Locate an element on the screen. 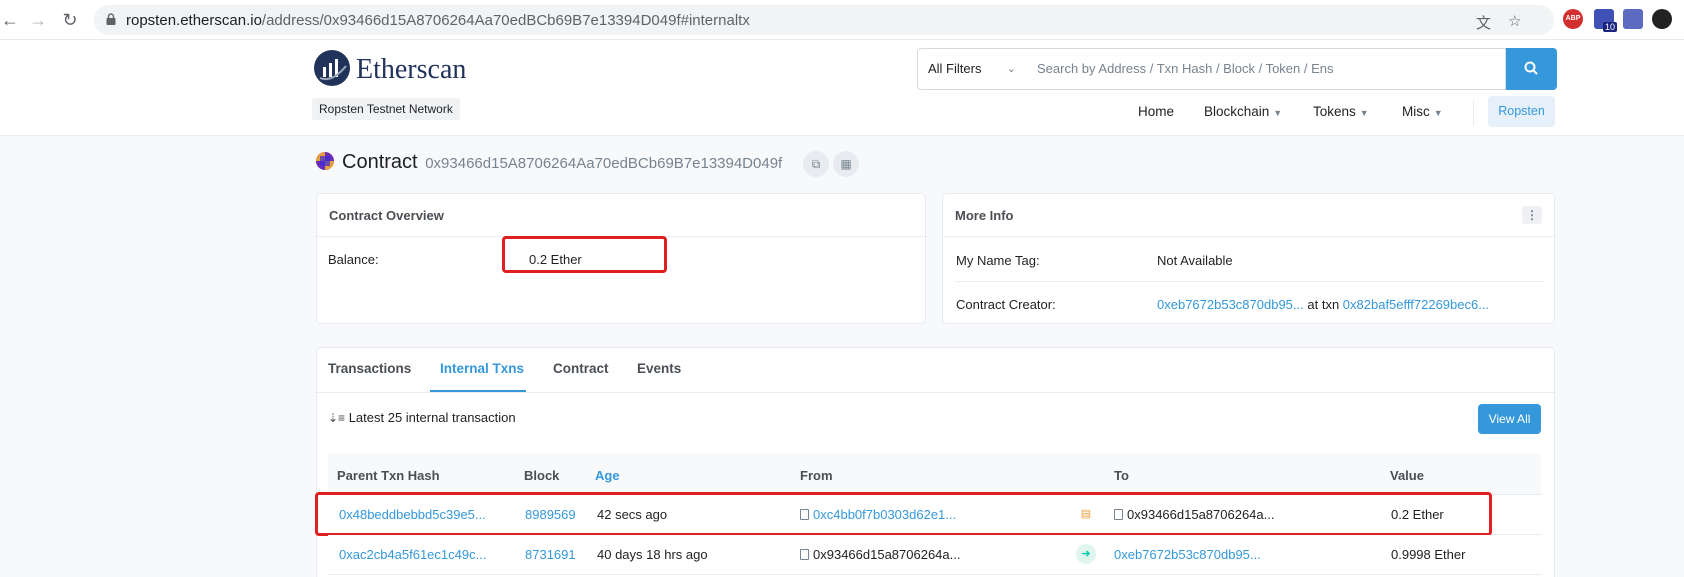  col-parent-txn-hash: Parent Txn Hash is located at coordinates (388, 475).